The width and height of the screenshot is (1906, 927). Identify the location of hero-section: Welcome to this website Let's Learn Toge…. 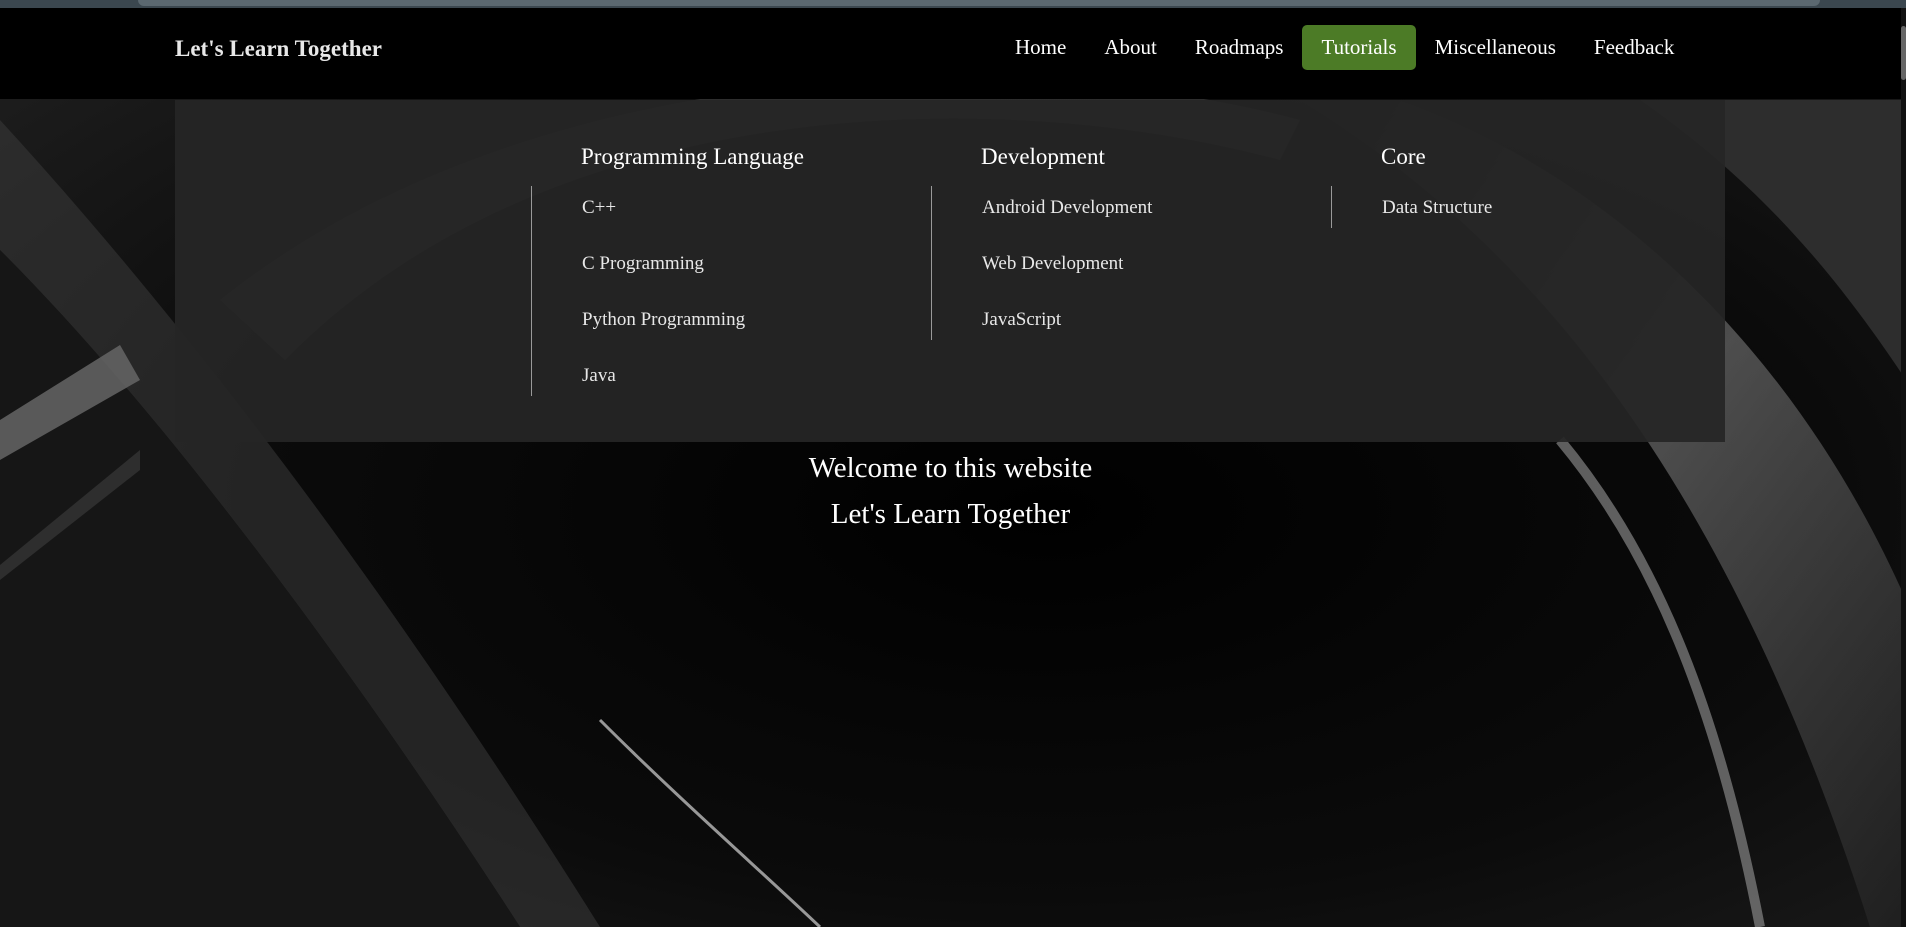
(950, 489).